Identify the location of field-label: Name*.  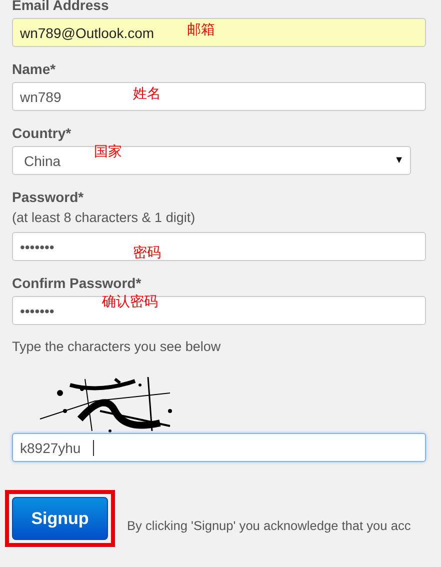
(34, 69).